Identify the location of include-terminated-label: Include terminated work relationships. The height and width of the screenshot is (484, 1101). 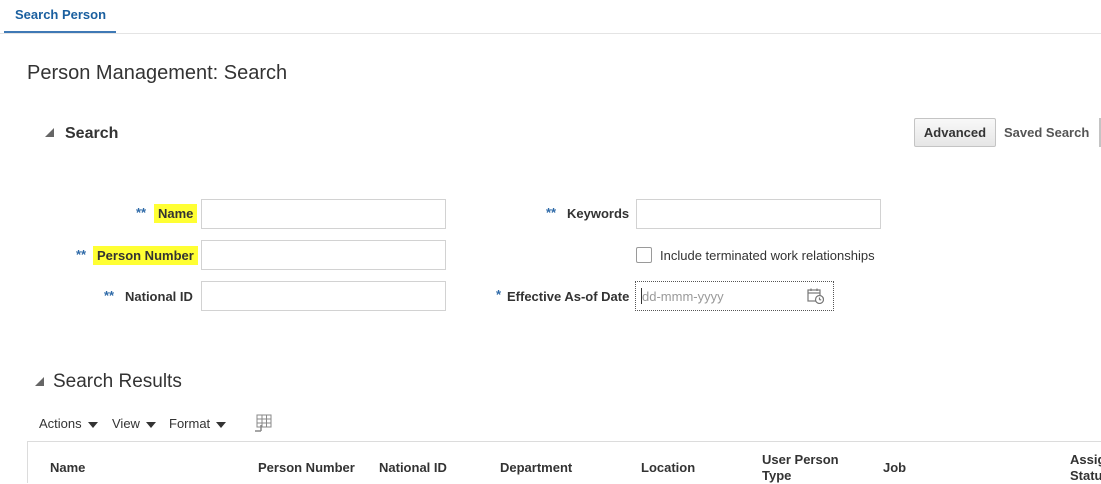
(767, 255).